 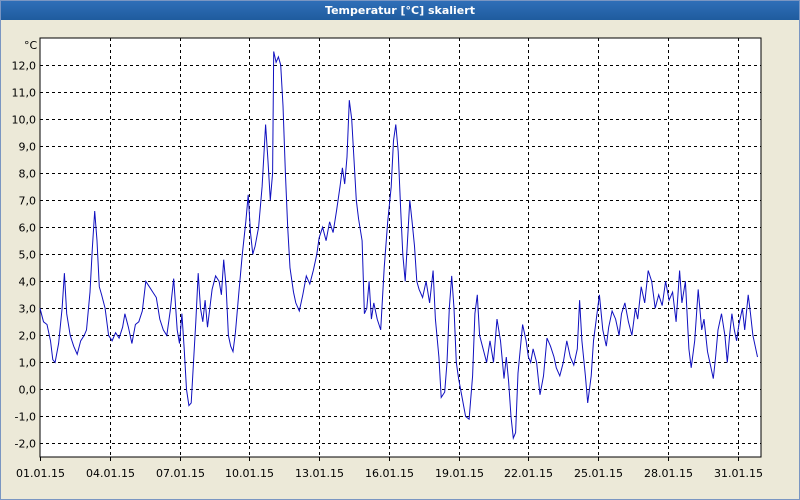 What do you see at coordinates (25, 417) in the screenshot?
I see `y-tick-label: -1,0` at bounding box center [25, 417].